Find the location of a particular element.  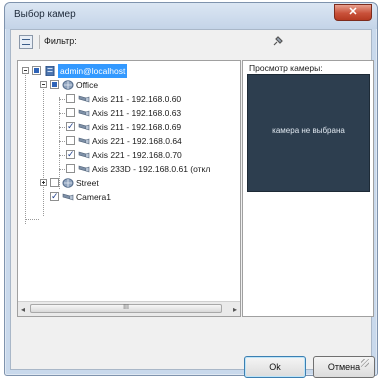

street-label: Street is located at coordinates (87, 183).